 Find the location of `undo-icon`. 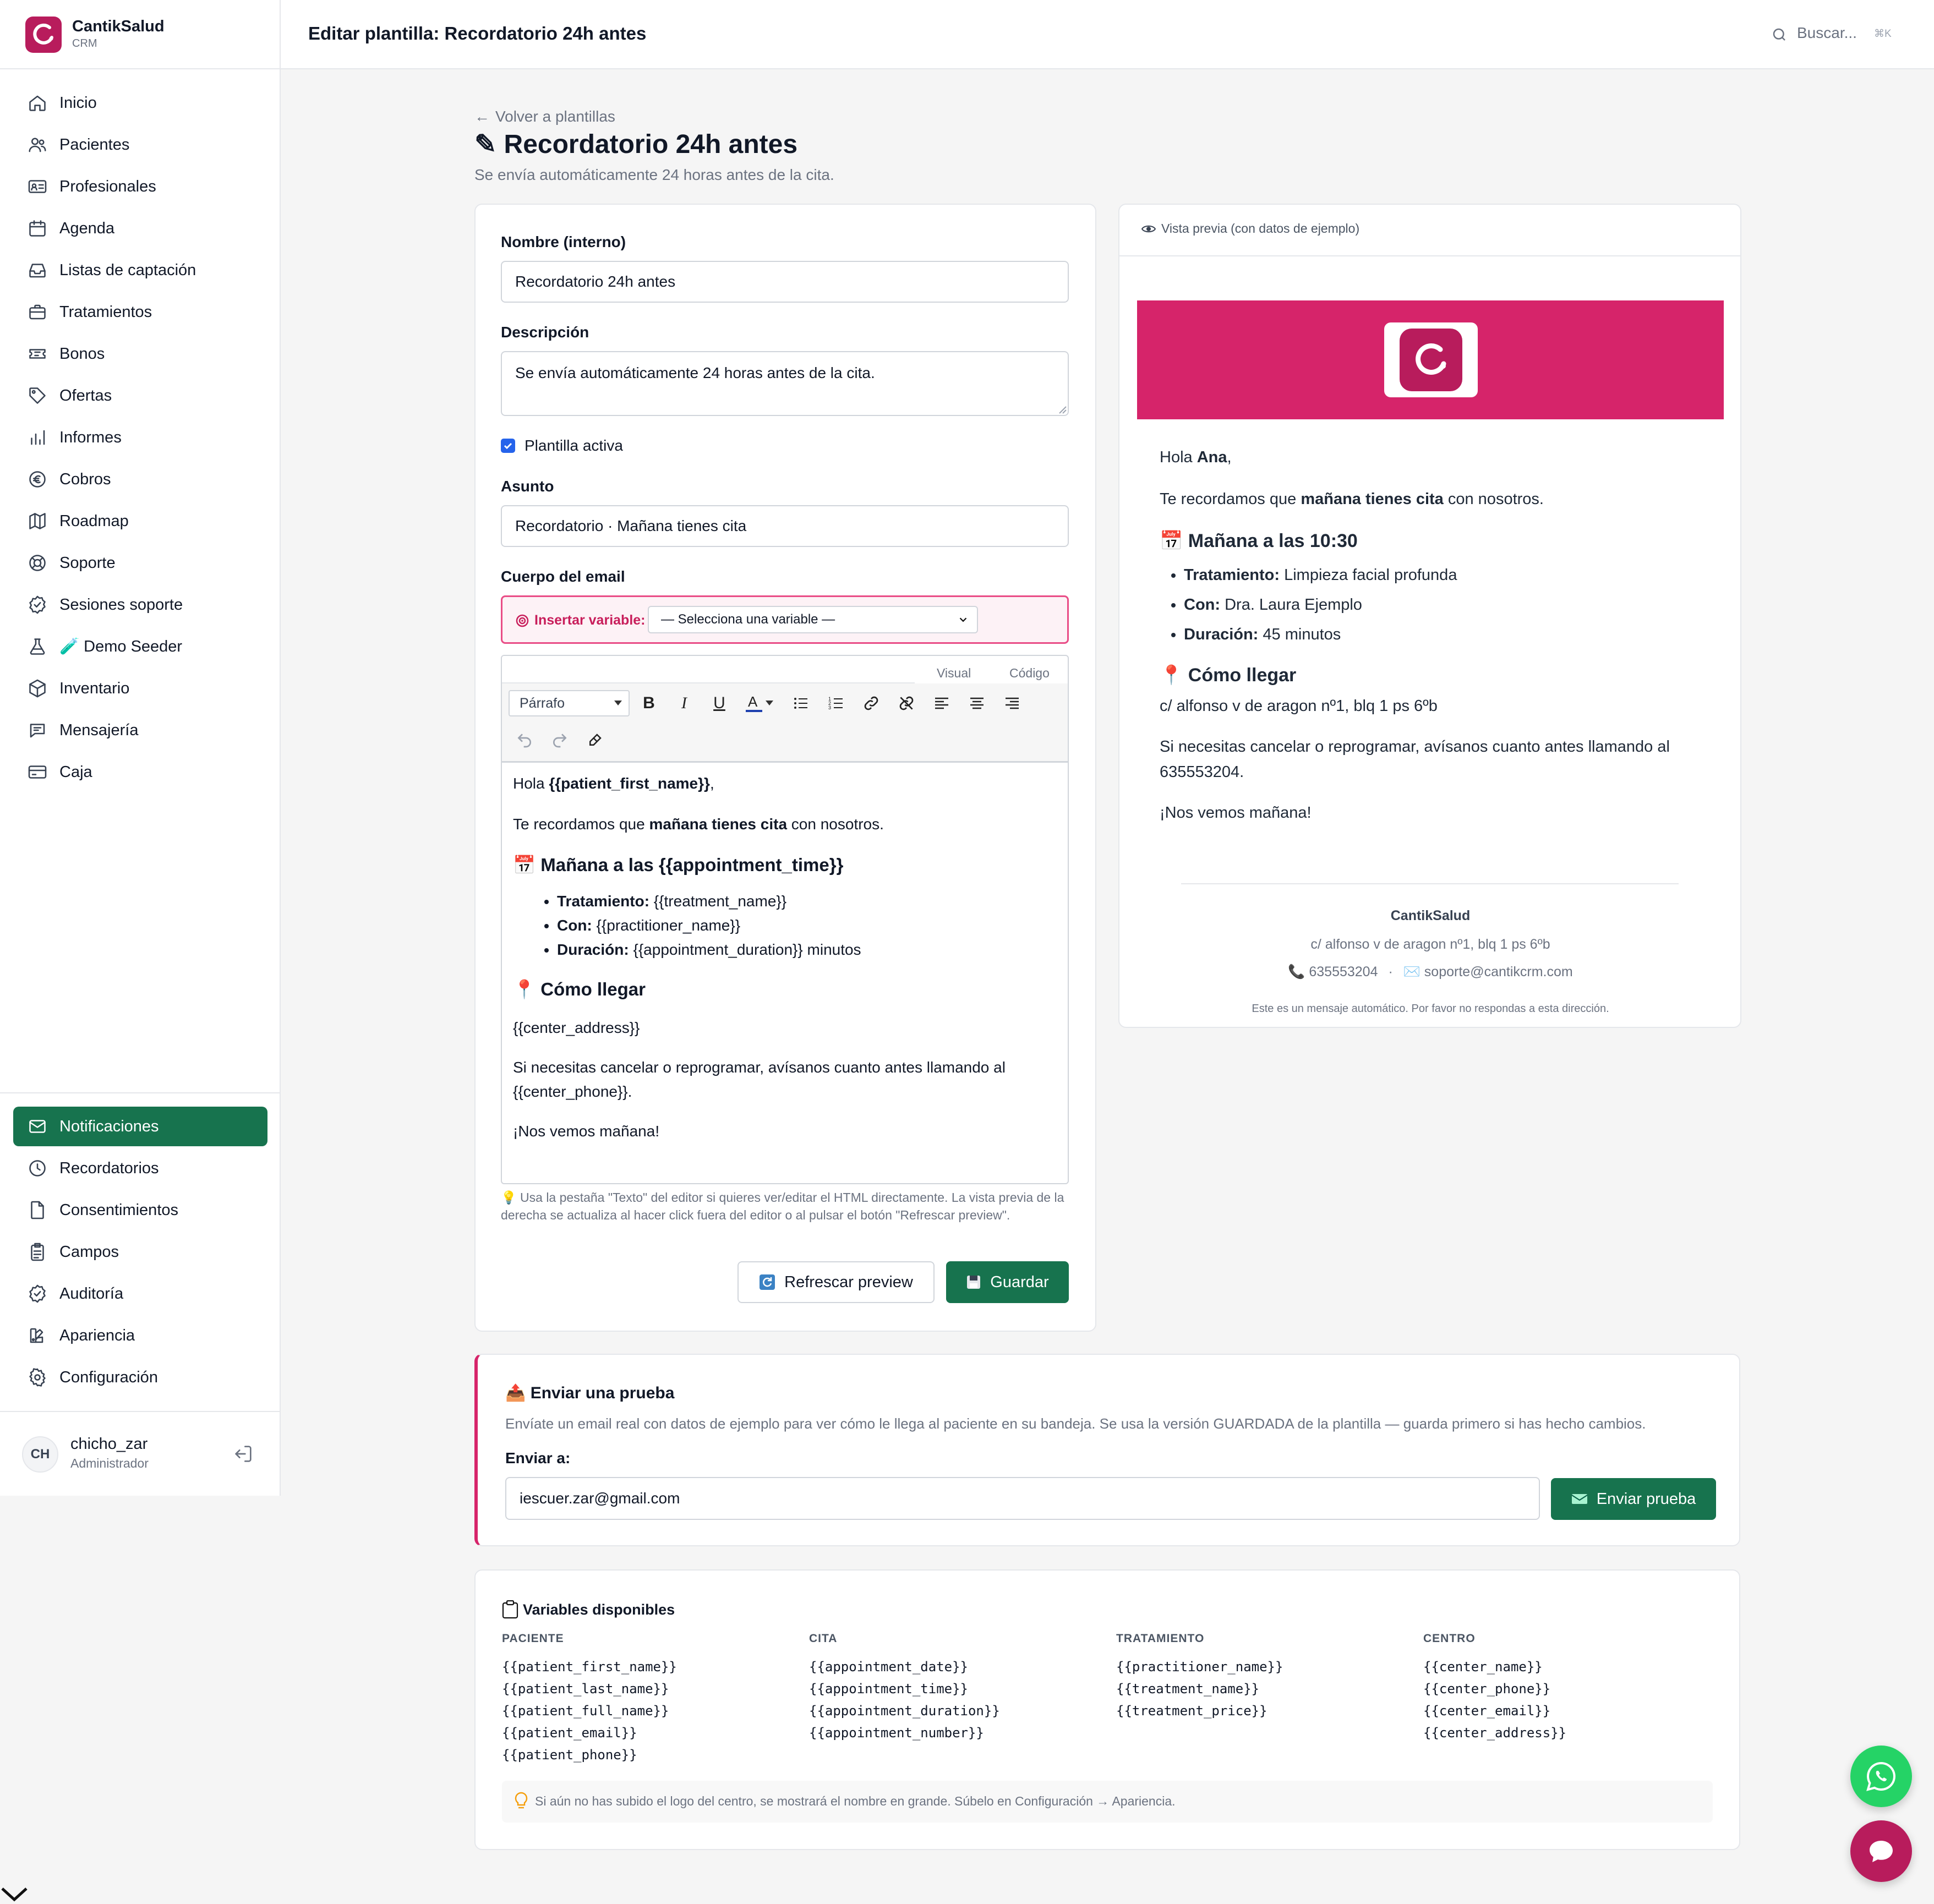

undo-icon is located at coordinates (524, 740).